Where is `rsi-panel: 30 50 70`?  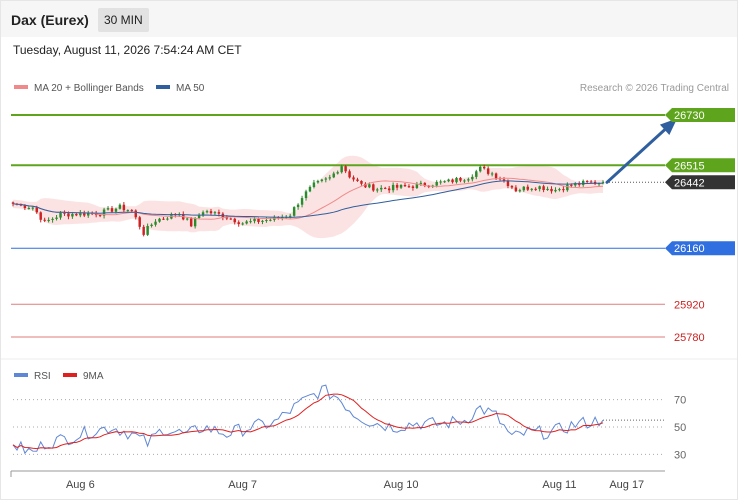
rsi-panel: 30 50 70 is located at coordinates (349, 422).